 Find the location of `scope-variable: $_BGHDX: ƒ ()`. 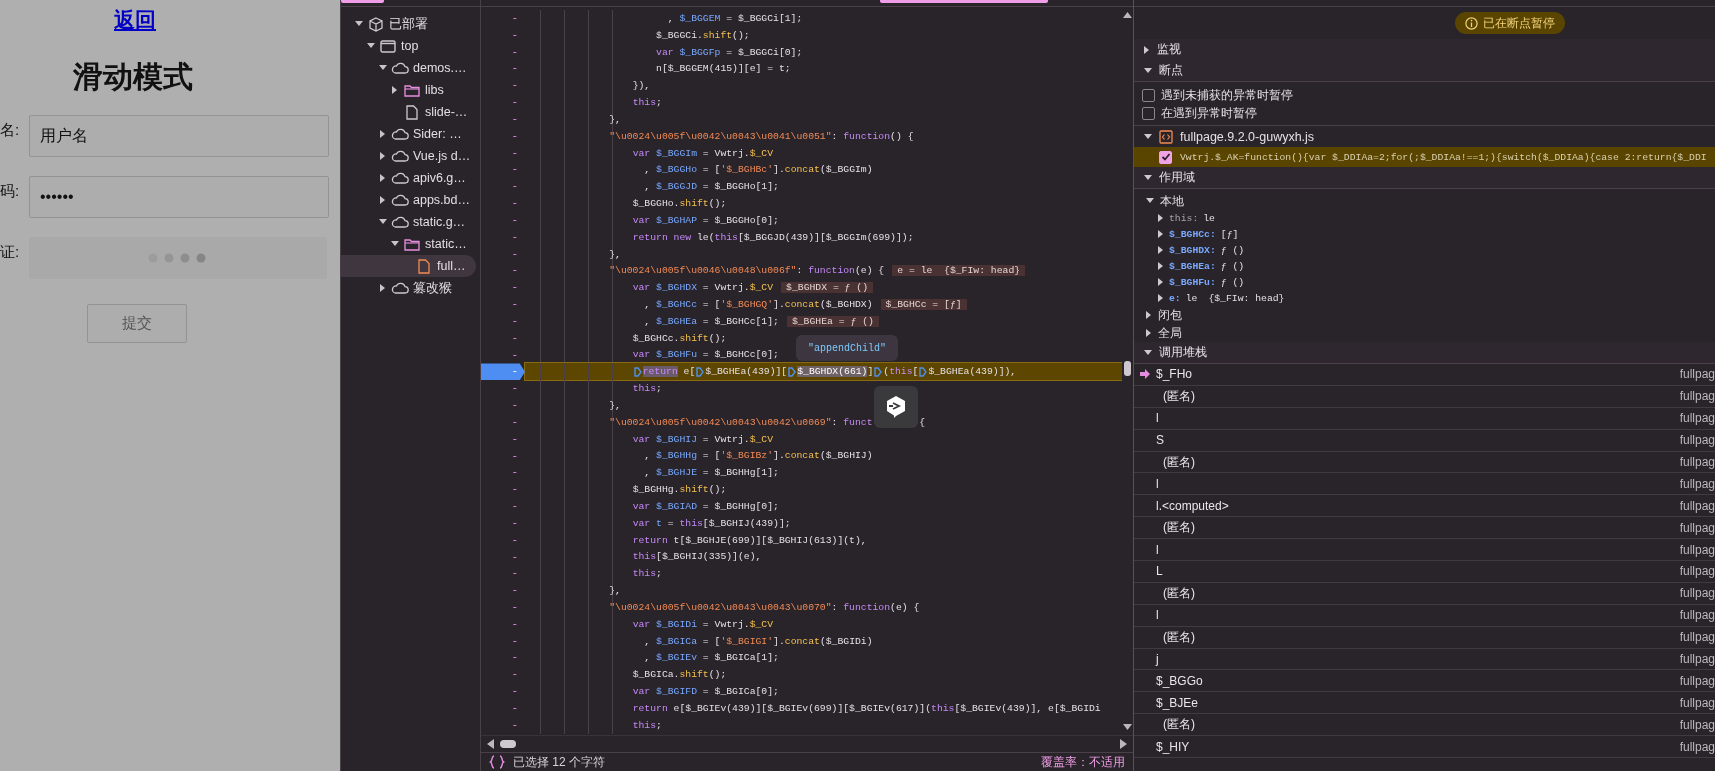

scope-variable: $_BGHDX: ƒ () is located at coordinates (1424, 250).